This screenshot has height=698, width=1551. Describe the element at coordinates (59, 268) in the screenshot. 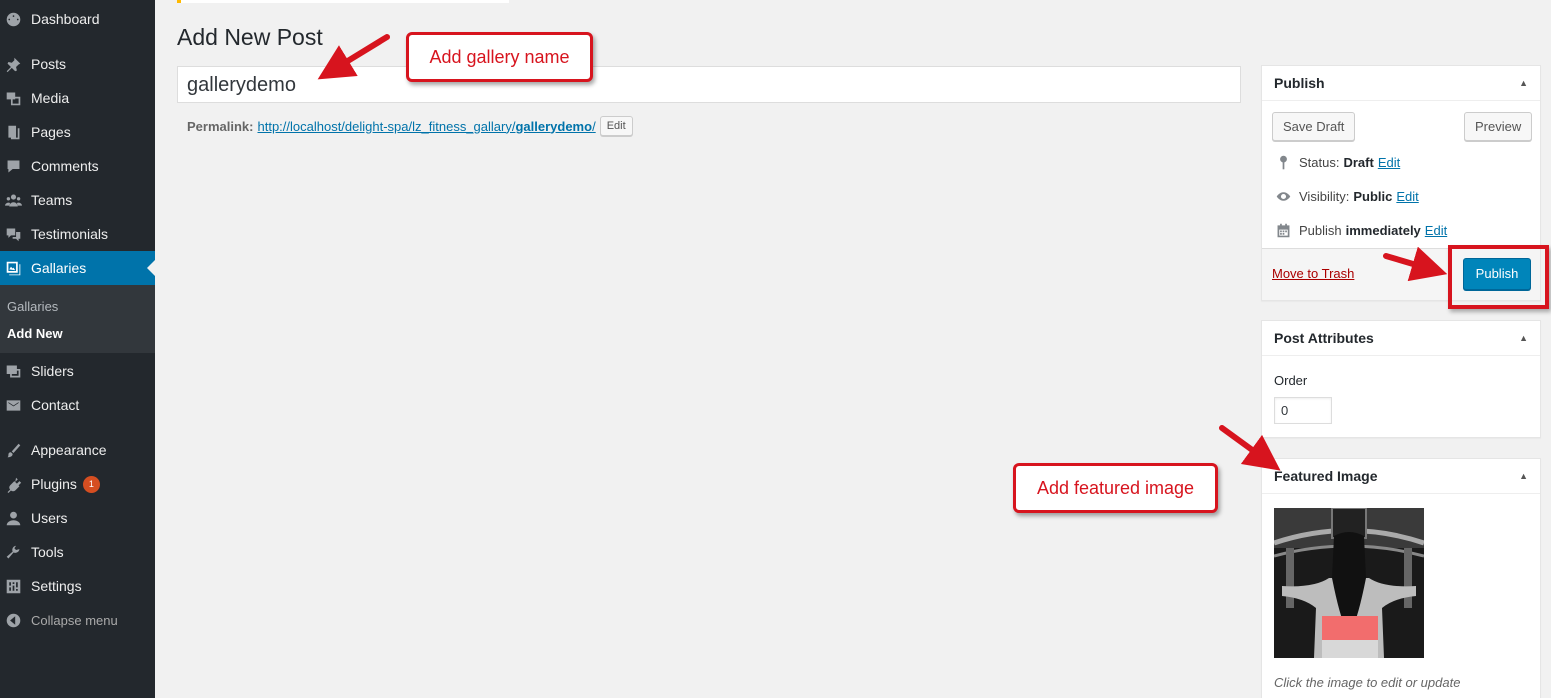

I see `menu-label: Gallaries` at that location.